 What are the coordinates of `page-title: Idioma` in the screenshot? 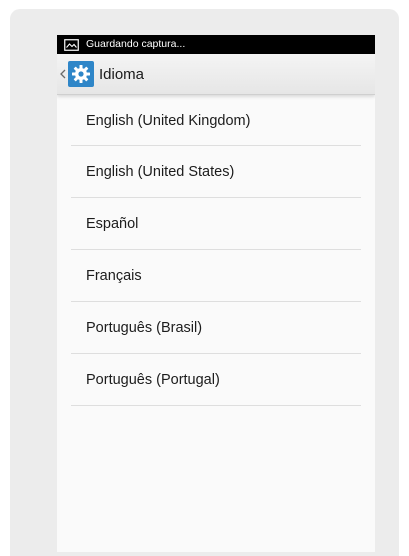 It's located at (122, 74).